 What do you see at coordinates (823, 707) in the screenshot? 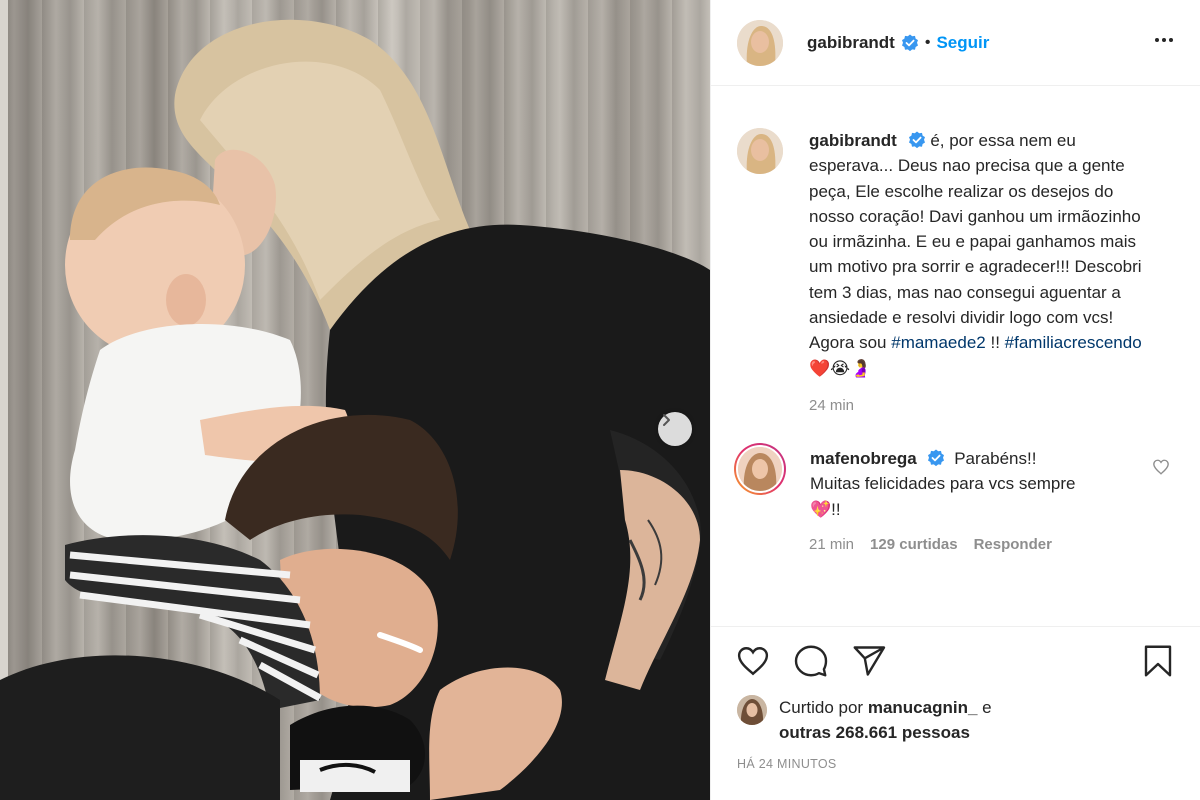
I see `likes-prefix: Curtido por` at bounding box center [823, 707].